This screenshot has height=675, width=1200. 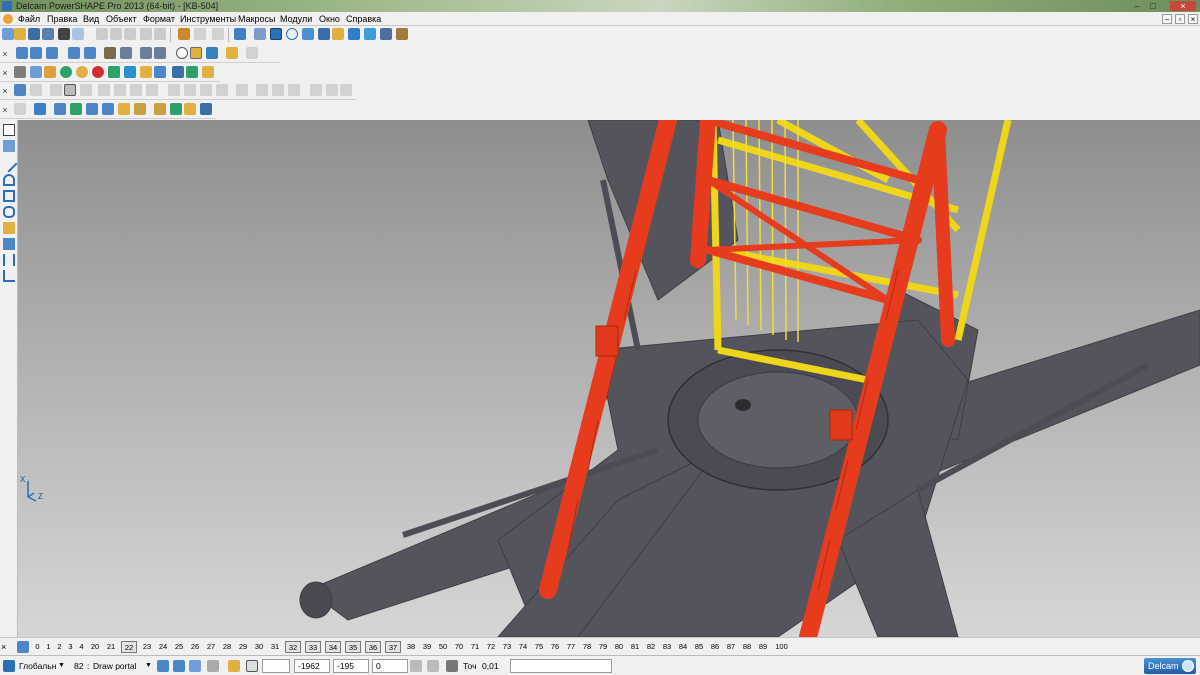 What do you see at coordinates (163, 666) in the screenshot?
I see `selection-filter-icon` at bounding box center [163, 666].